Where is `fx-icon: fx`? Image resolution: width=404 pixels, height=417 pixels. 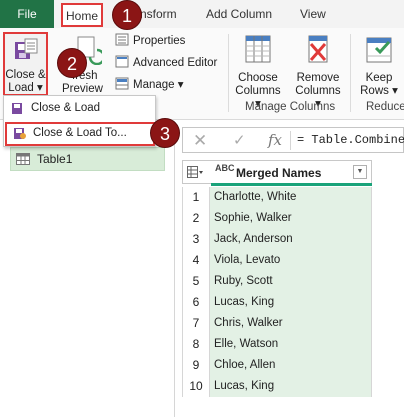
fx-icon: fx is located at coordinates (275, 140).